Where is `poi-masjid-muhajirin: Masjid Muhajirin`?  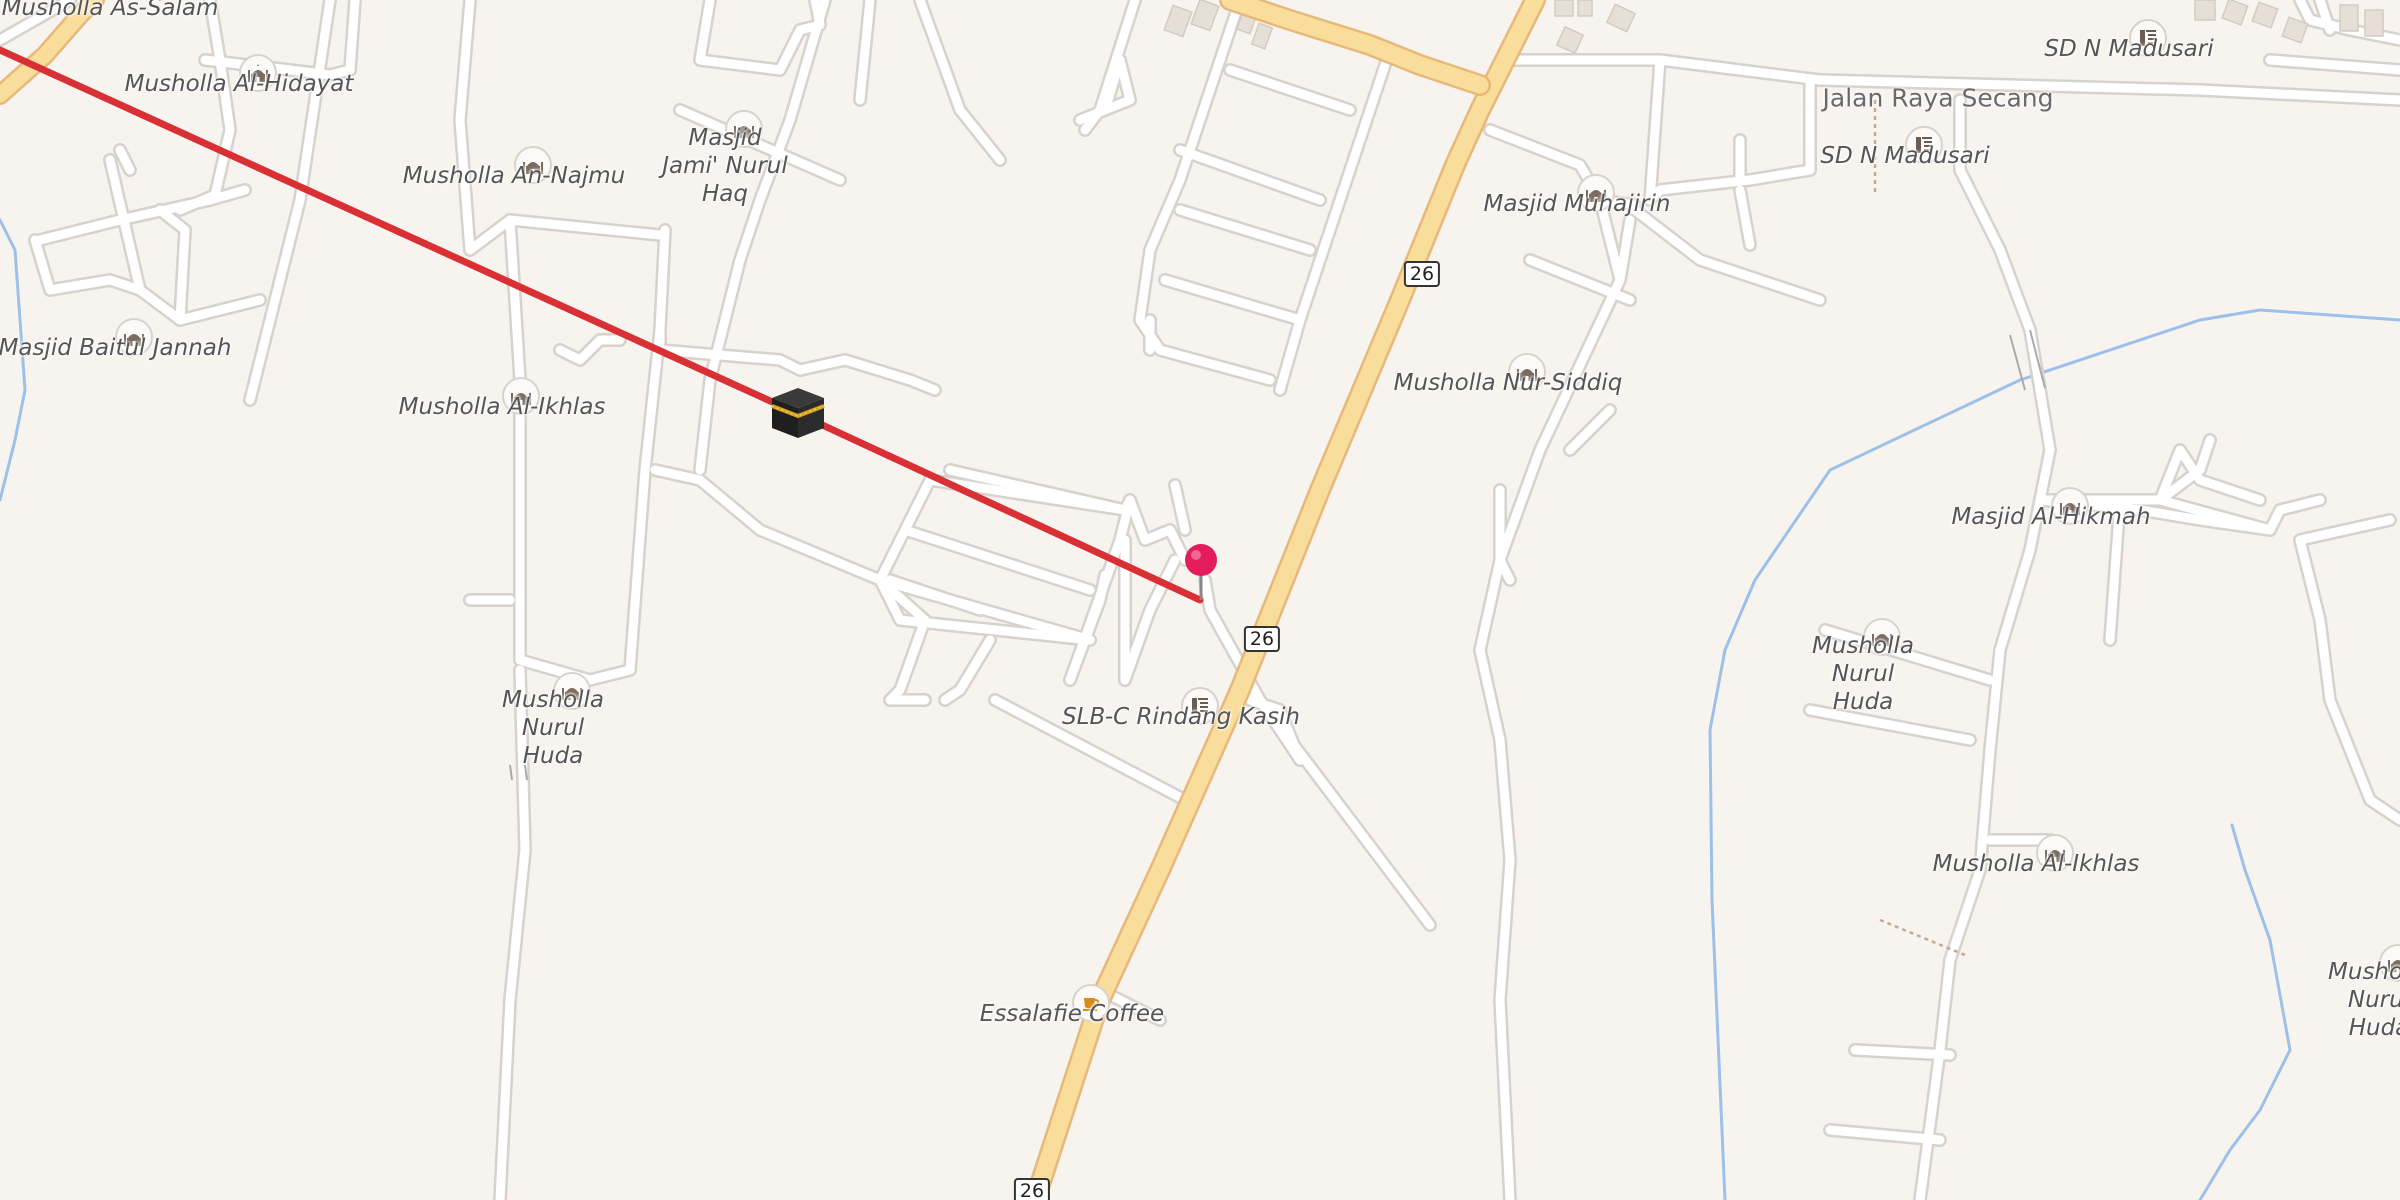 poi-masjid-muhajirin: Masjid Muhajirin is located at coordinates (1577, 195).